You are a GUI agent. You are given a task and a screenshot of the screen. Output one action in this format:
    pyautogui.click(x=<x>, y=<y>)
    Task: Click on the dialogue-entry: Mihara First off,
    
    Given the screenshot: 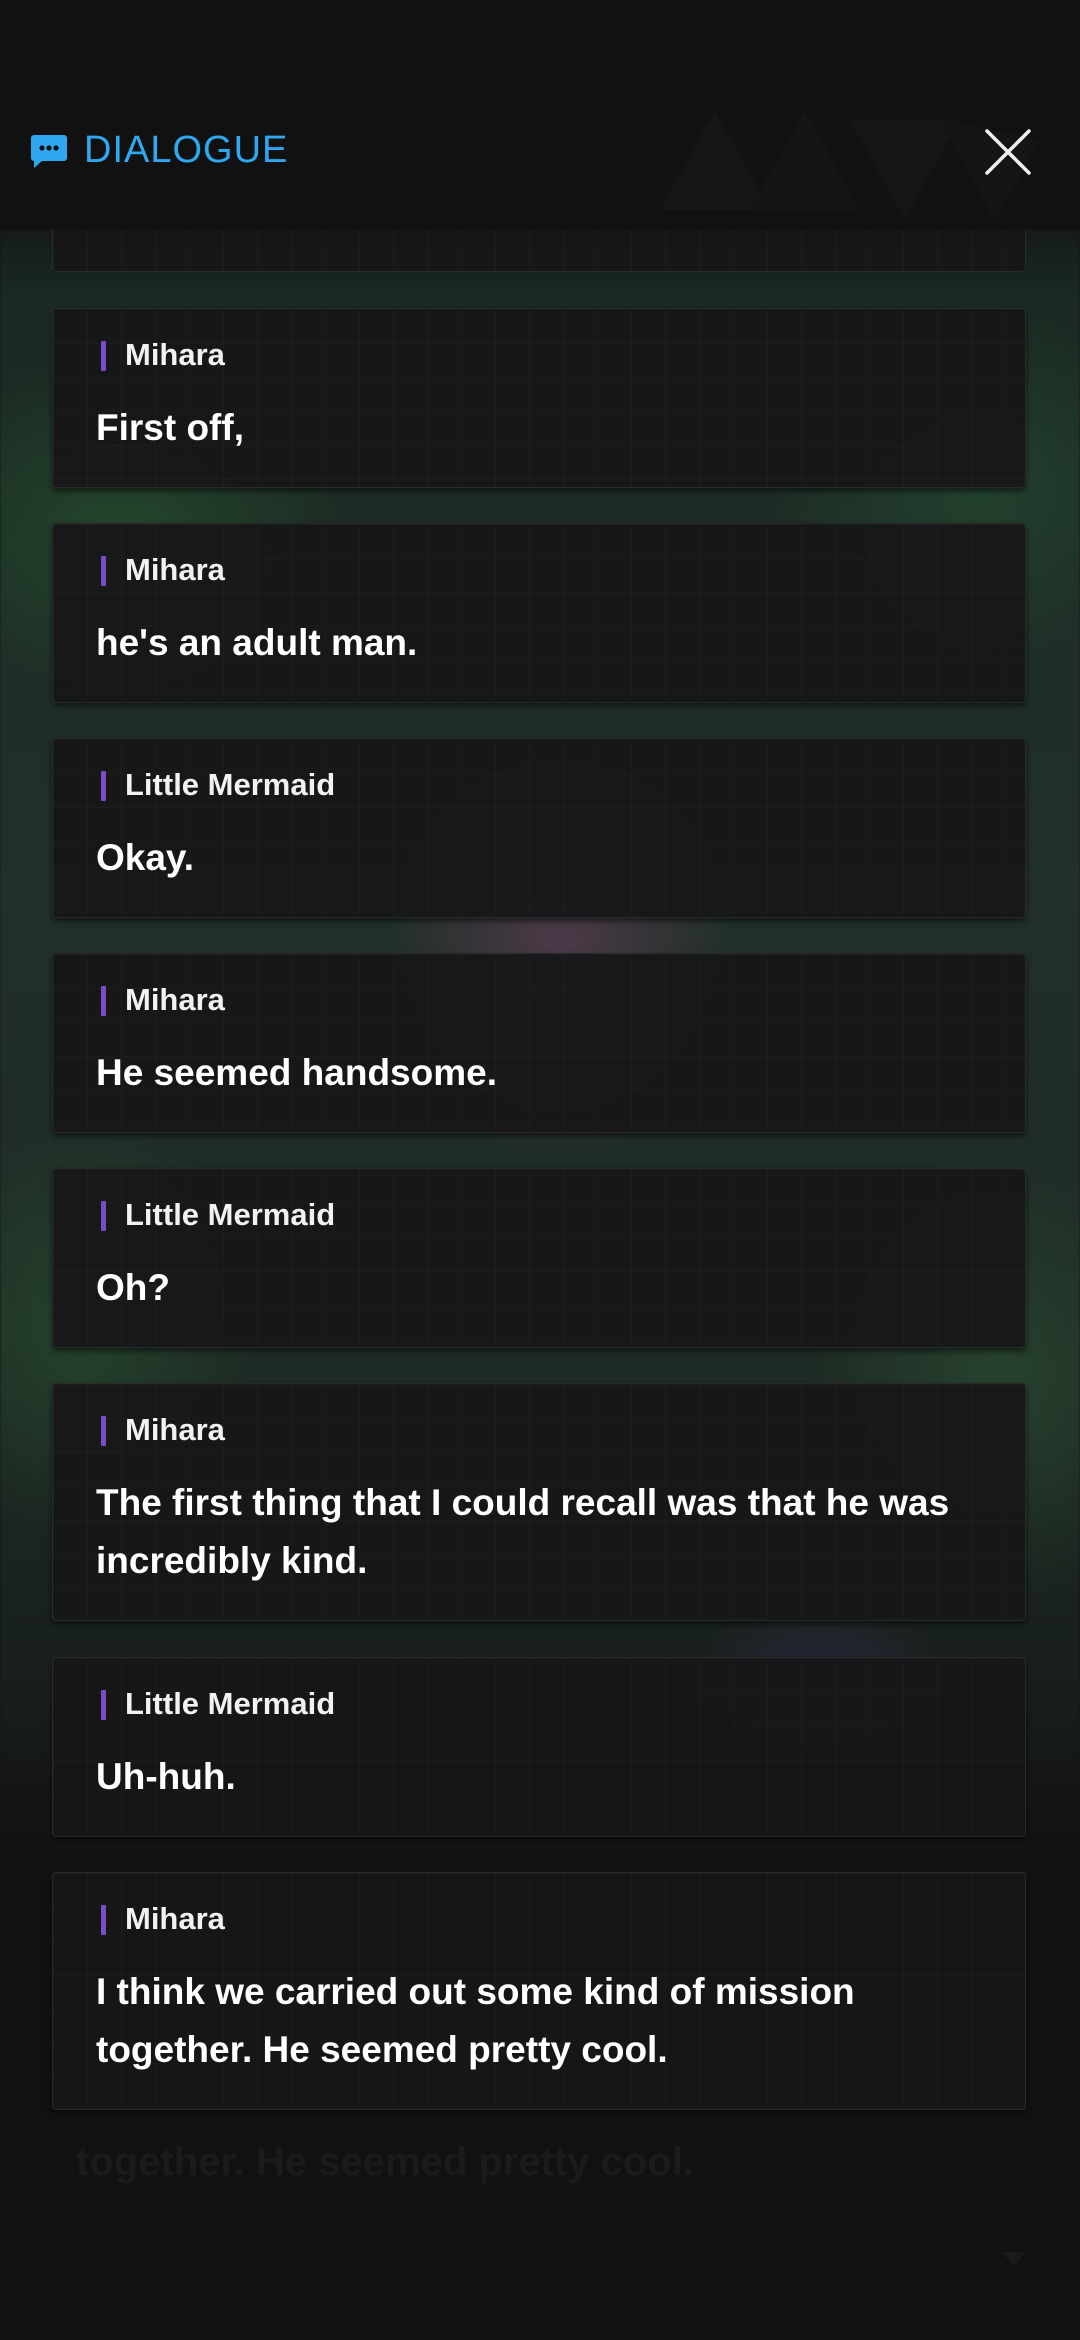 What is the action you would take?
    pyautogui.click(x=539, y=398)
    